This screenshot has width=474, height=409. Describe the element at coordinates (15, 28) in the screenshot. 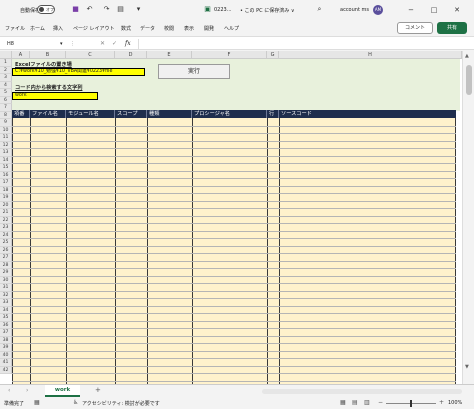

I see `menu-file: ファイル` at that location.